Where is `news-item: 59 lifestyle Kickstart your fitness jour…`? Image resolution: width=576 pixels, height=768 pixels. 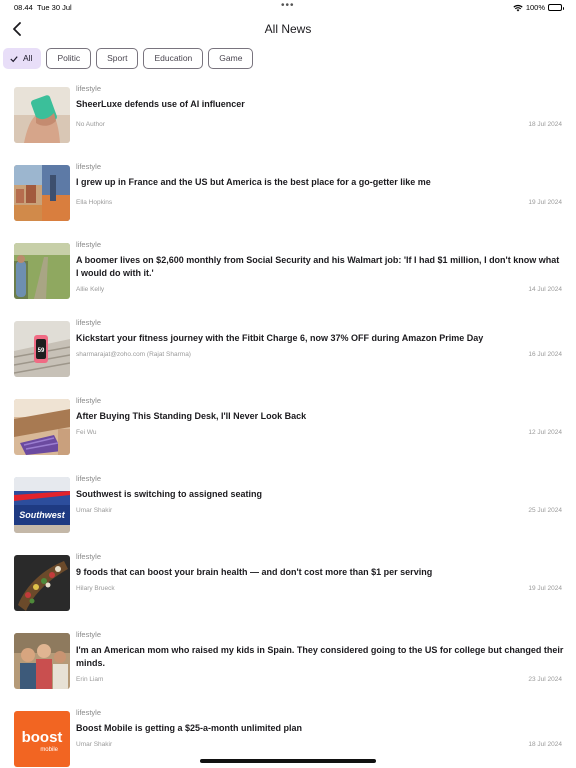
news-item: 59 lifestyle Kickstart your fitness jour… is located at coordinates (289, 347).